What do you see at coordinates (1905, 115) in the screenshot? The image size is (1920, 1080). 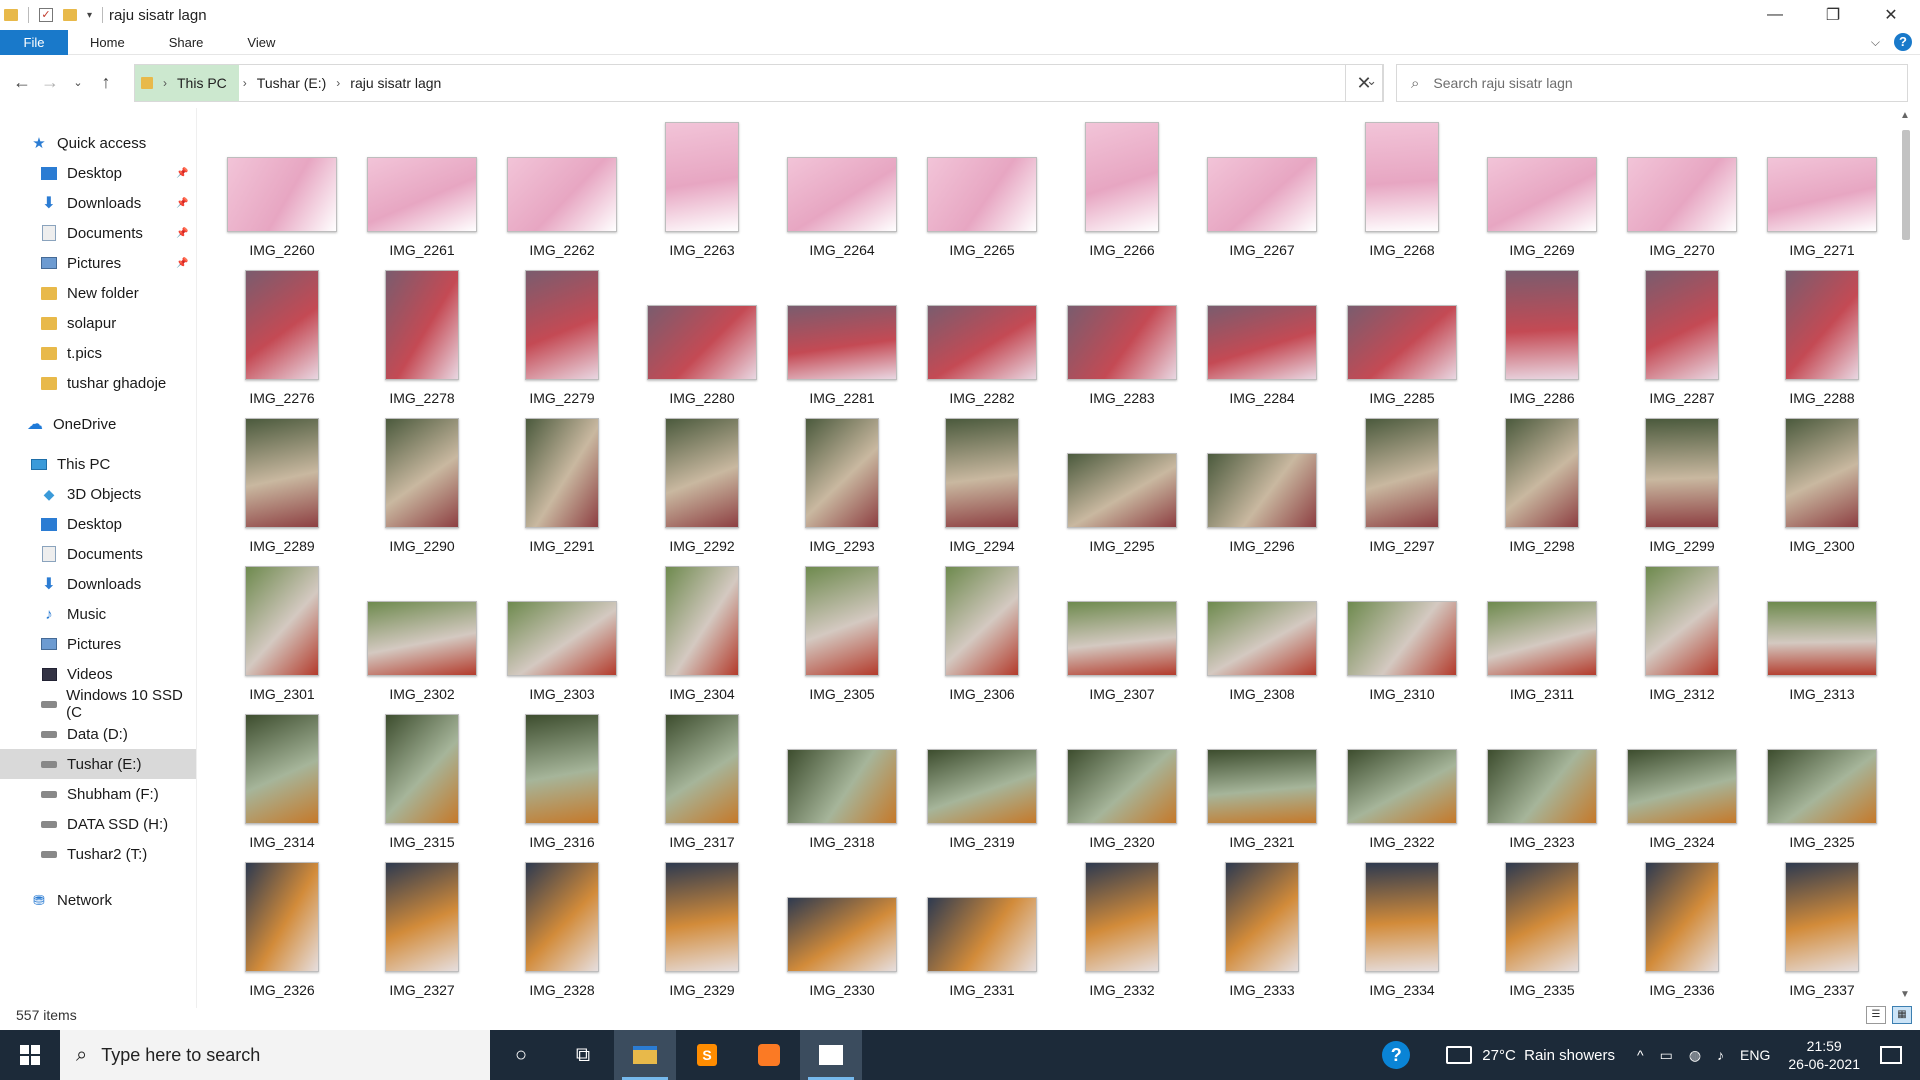 I see `scroll-up-icon: ▲` at bounding box center [1905, 115].